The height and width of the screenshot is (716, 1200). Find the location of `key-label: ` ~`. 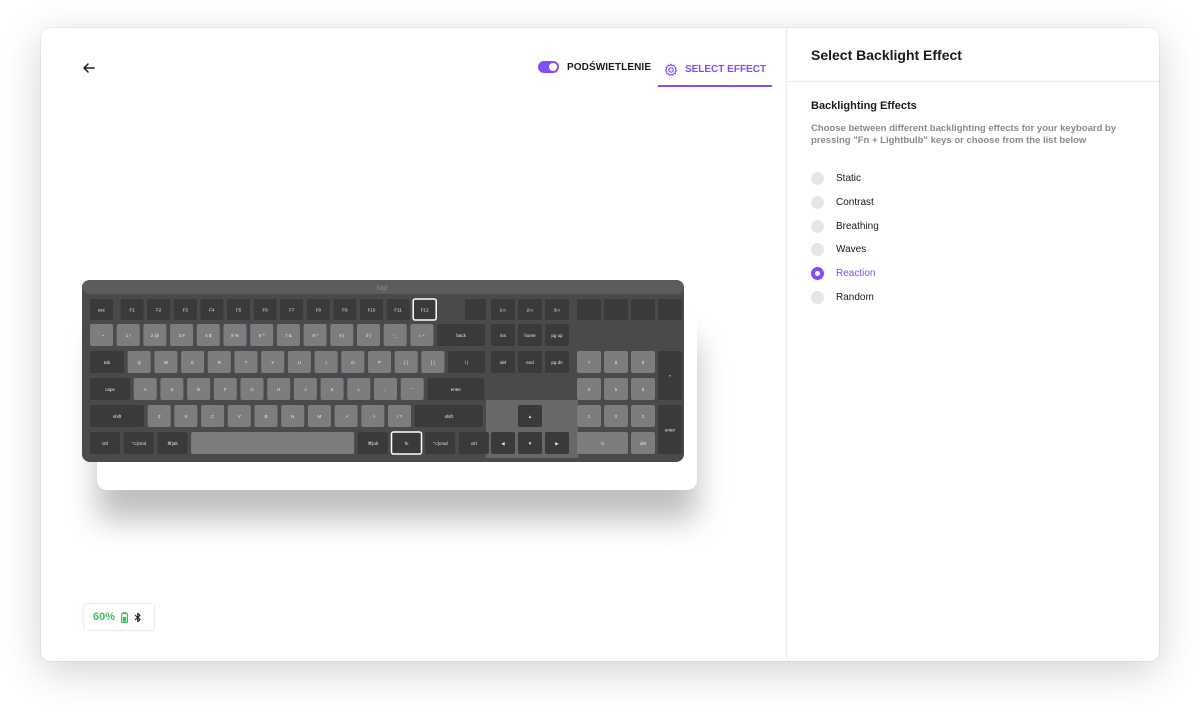

key-label: ` ~ is located at coordinates (102, 335).